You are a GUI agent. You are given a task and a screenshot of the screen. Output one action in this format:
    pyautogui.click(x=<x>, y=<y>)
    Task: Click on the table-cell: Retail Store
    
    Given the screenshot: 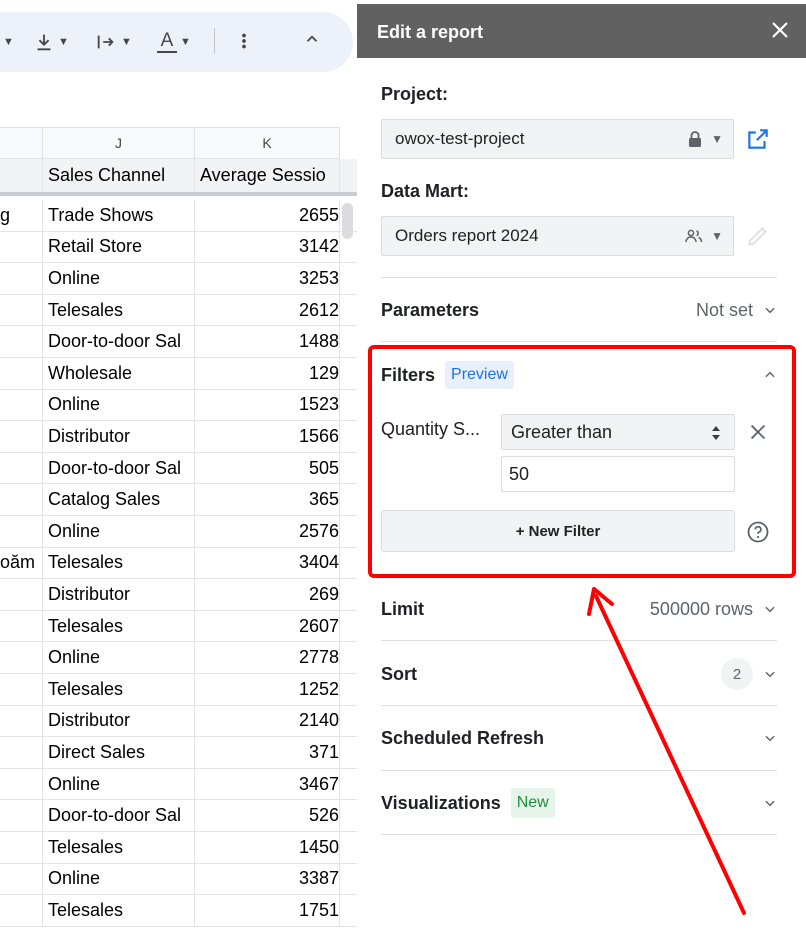 What is the action you would take?
    pyautogui.click(x=119, y=247)
    